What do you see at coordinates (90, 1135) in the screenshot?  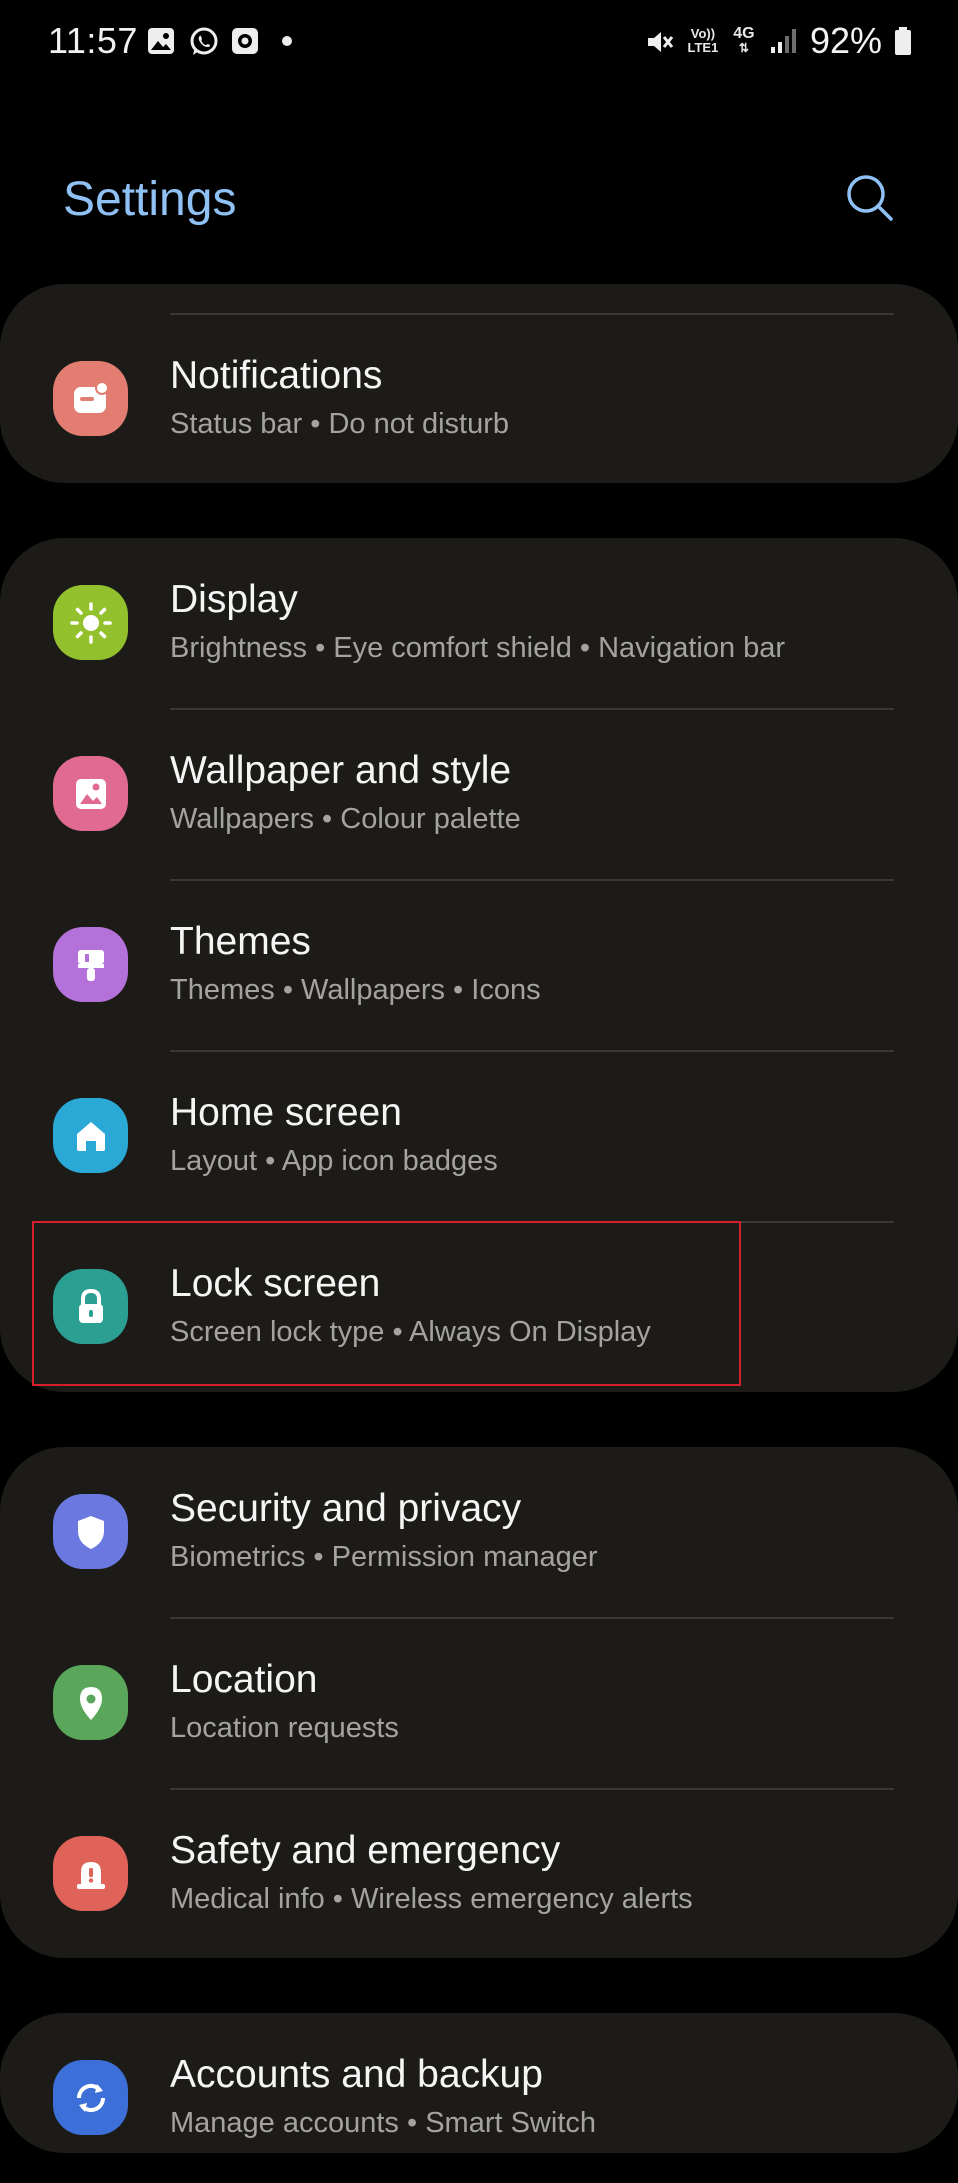 I see `home-icon` at bounding box center [90, 1135].